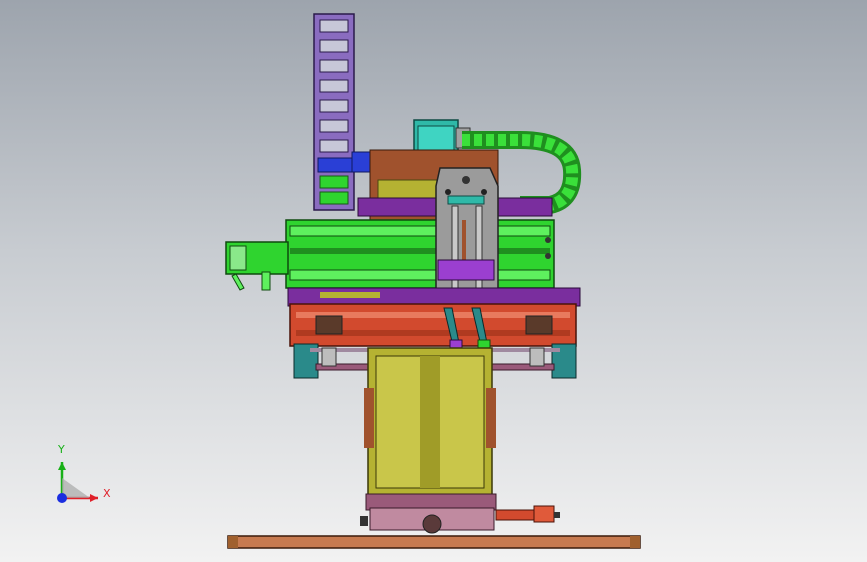 This screenshot has width=867, height=562. Describe the element at coordinates (62, 498) in the screenshot. I see `z-axis-dot` at that location.